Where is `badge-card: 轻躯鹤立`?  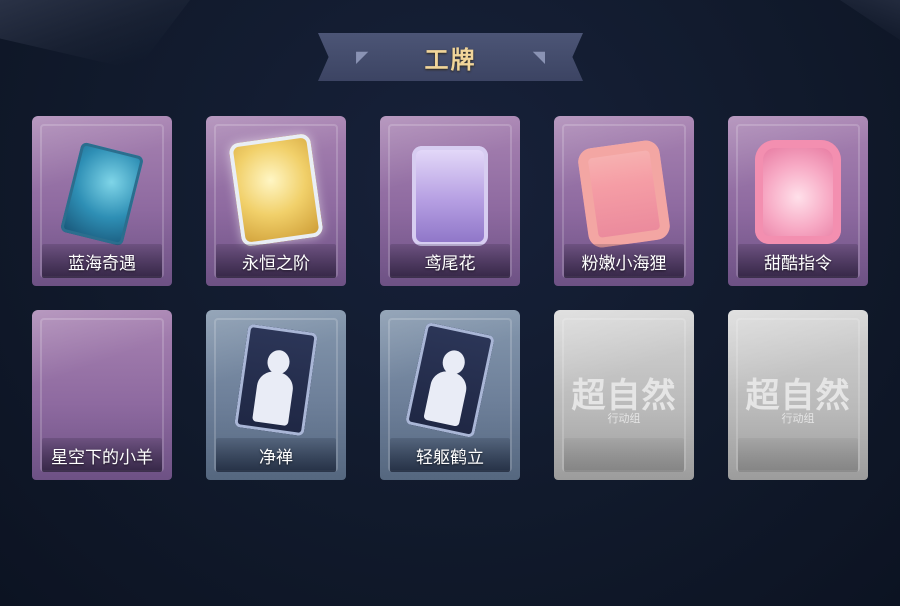 badge-card: 轻躯鹤立 is located at coordinates (450, 395).